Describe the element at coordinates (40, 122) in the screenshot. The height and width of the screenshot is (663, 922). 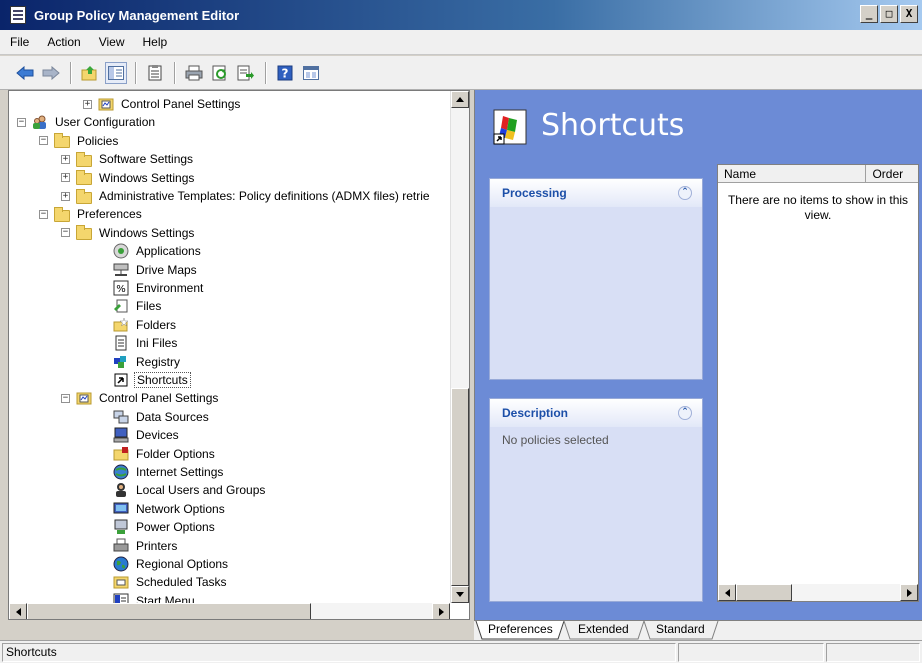
I see `user-config-icon` at that location.